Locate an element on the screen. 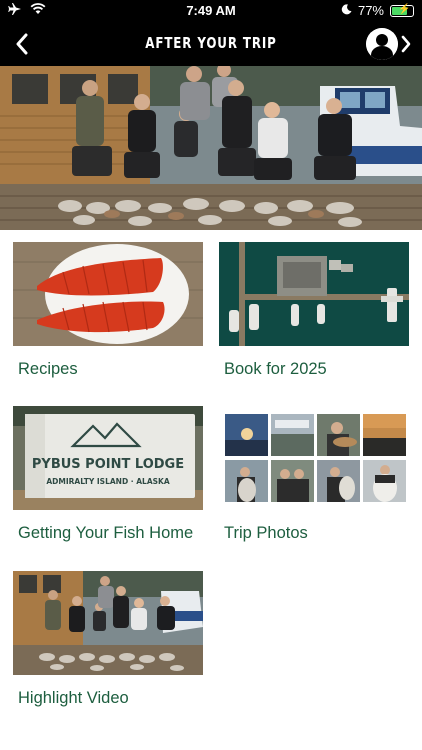 The width and height of the screenshot is (422, 750). tile-label: Highlight Video is located at coordinates (73, 698).